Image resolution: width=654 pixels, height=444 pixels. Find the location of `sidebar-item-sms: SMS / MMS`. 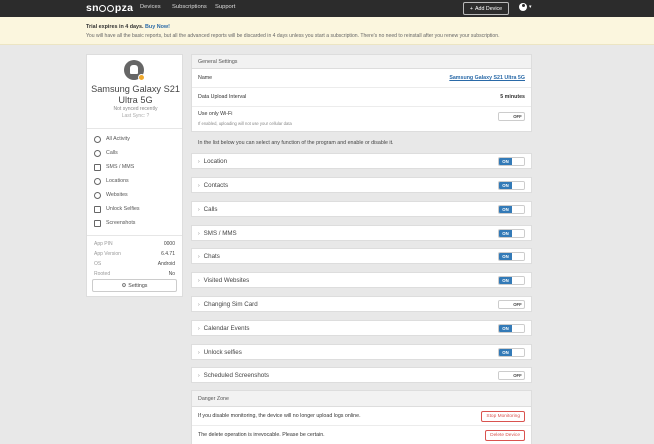

sidebar-item-sms: SMS / MMS is located at coordinates (134, 167).